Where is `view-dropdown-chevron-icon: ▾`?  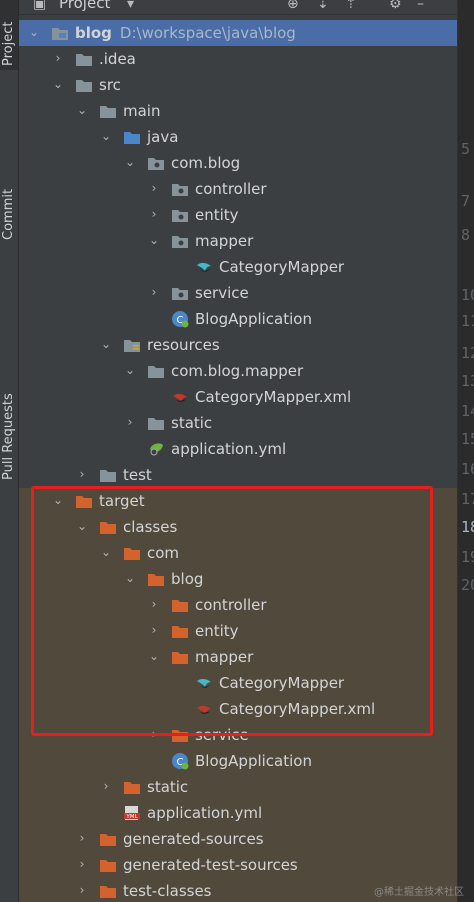
view-dropdown-chevron-icon: ▾ is located at coordinates (130, 6).